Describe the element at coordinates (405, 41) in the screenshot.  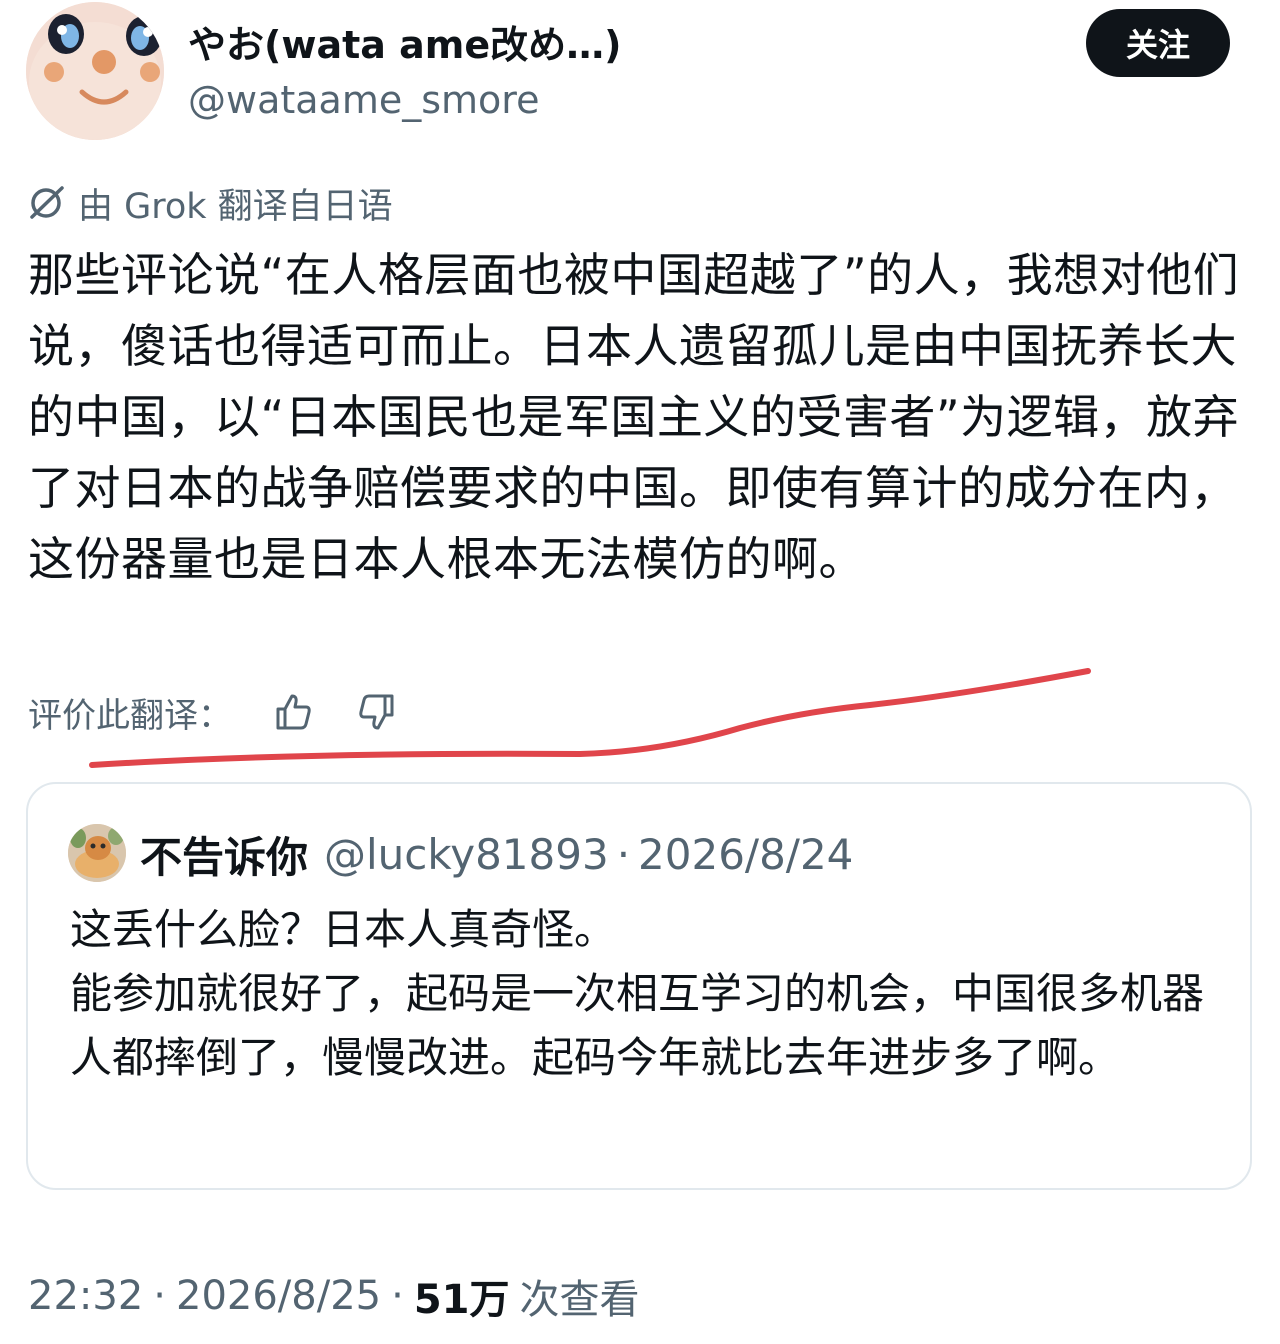
I see `author-display-name: やお(wata ame改め…)` at that location.